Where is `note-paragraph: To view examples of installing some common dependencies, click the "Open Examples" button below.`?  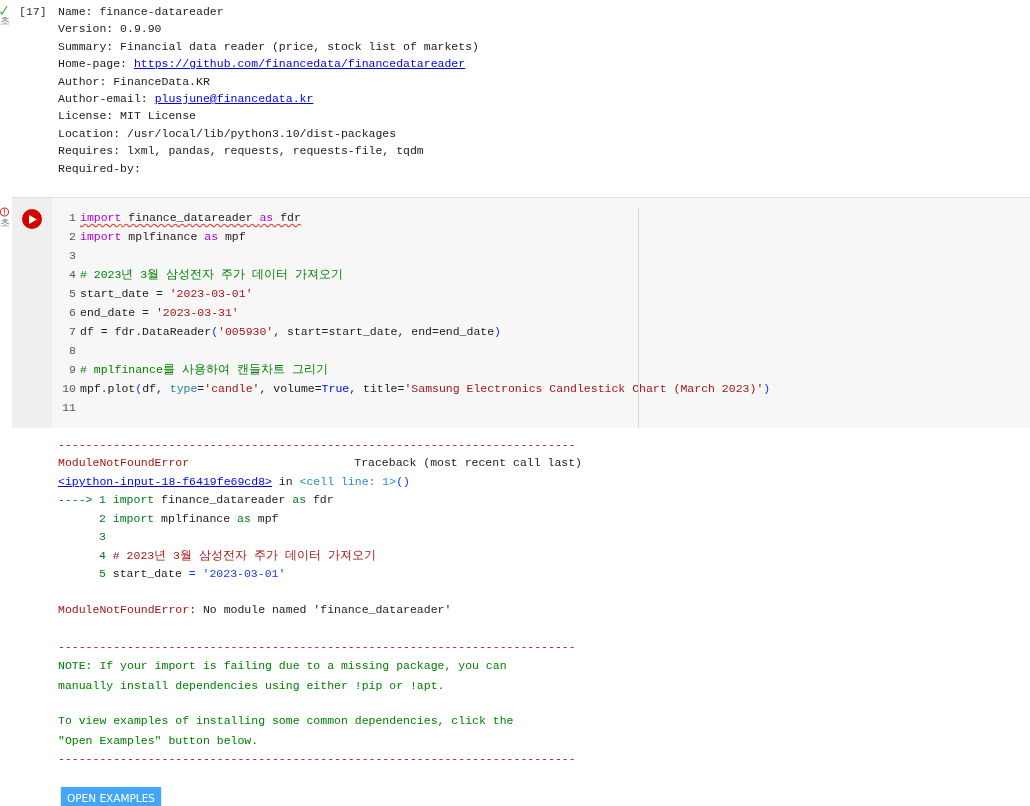
note-paragraph: To view examples of installing some common dependencies, click the "Open Examples" button below. is located at coordinates (286, 731).